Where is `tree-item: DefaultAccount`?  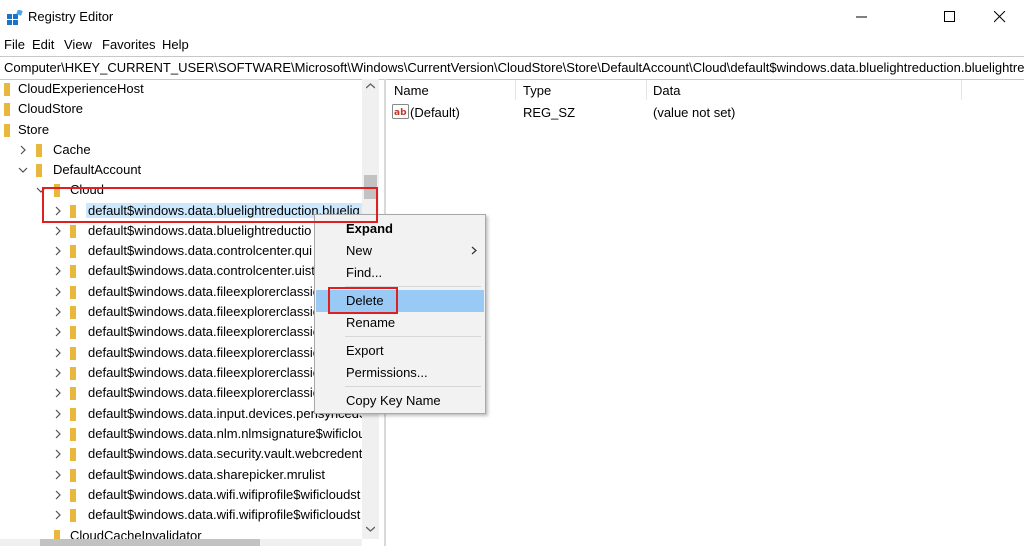
tree-item: DefaultAccount is located at coordinates (181, 170).